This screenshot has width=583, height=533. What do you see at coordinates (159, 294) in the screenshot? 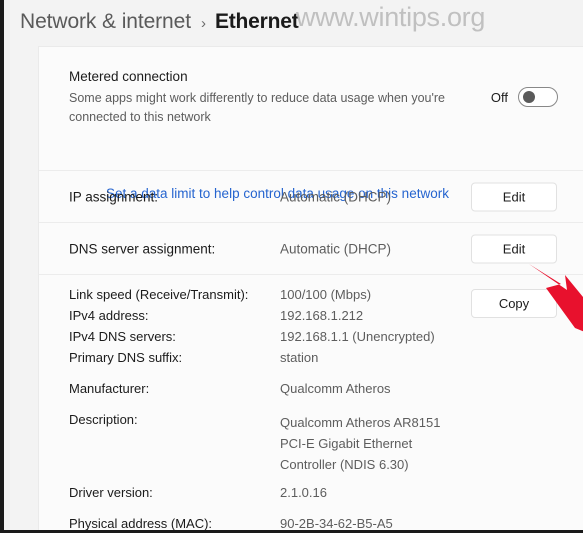
I see `link-speed-label: Link speed (Receive/Transmit):` at bounding box center [159, 294].